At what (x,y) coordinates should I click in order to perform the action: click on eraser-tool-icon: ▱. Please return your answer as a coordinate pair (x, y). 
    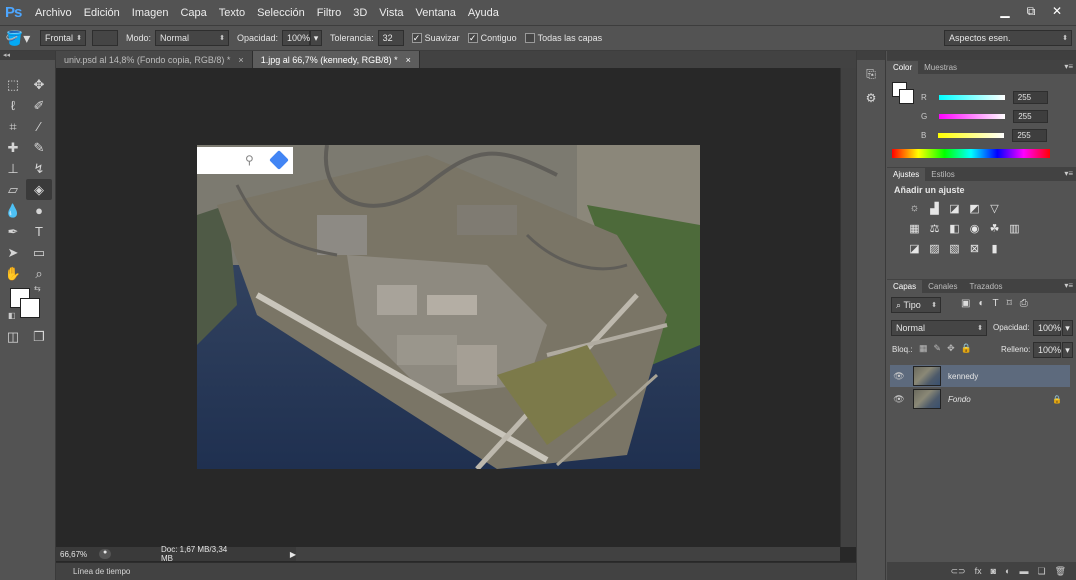
    Looking at the image, I should click on (13, 189).